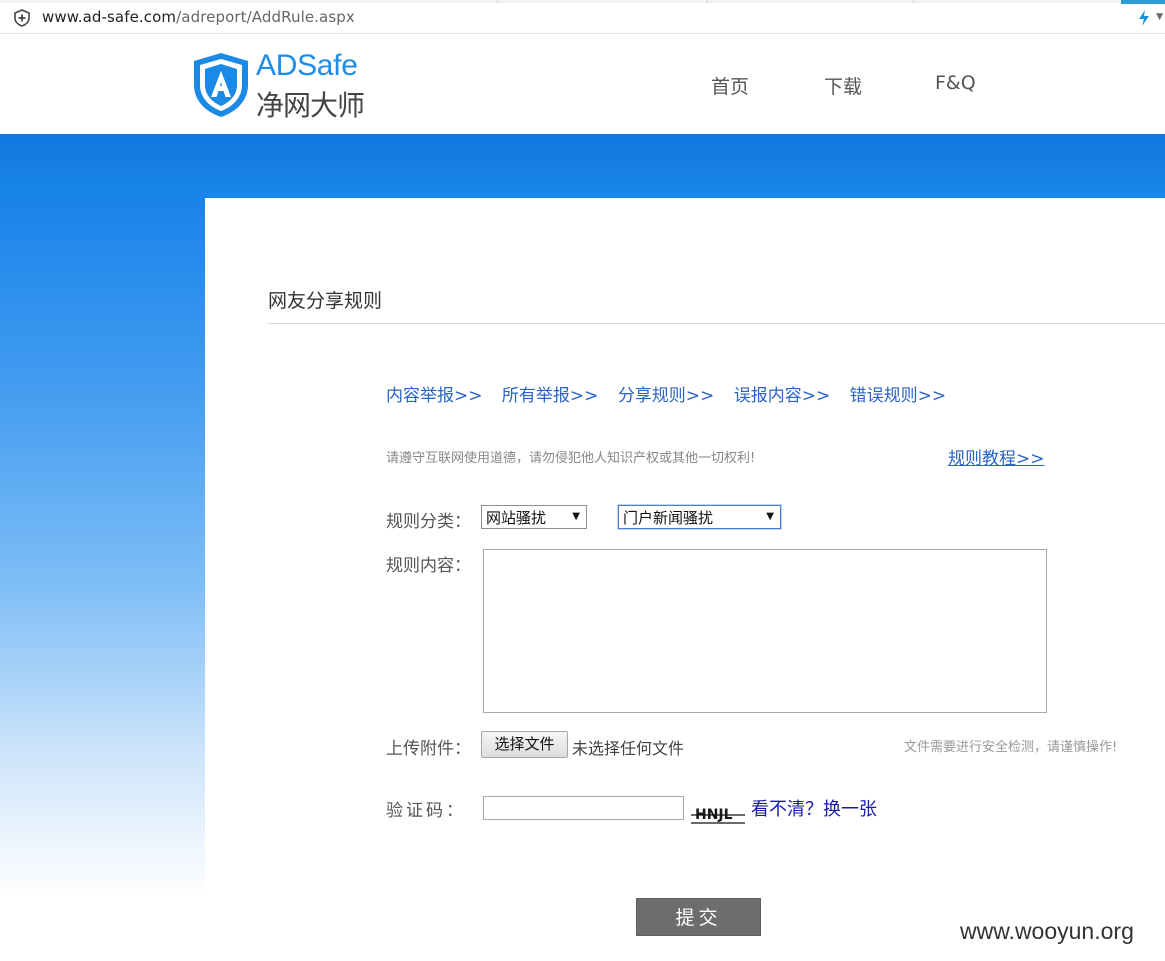  I want to click on watermark: www.wooyun.org, so click(1047, 931).